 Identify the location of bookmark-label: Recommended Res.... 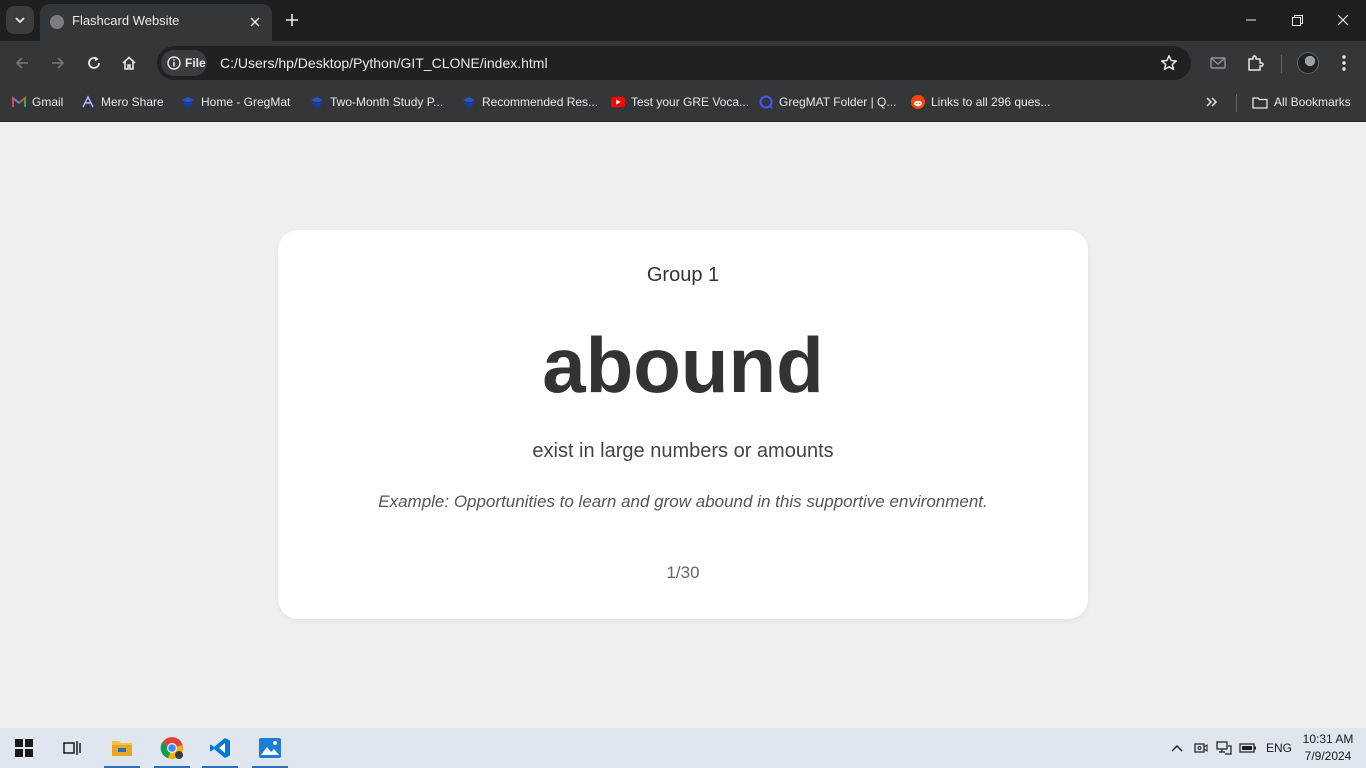
(540, 102).